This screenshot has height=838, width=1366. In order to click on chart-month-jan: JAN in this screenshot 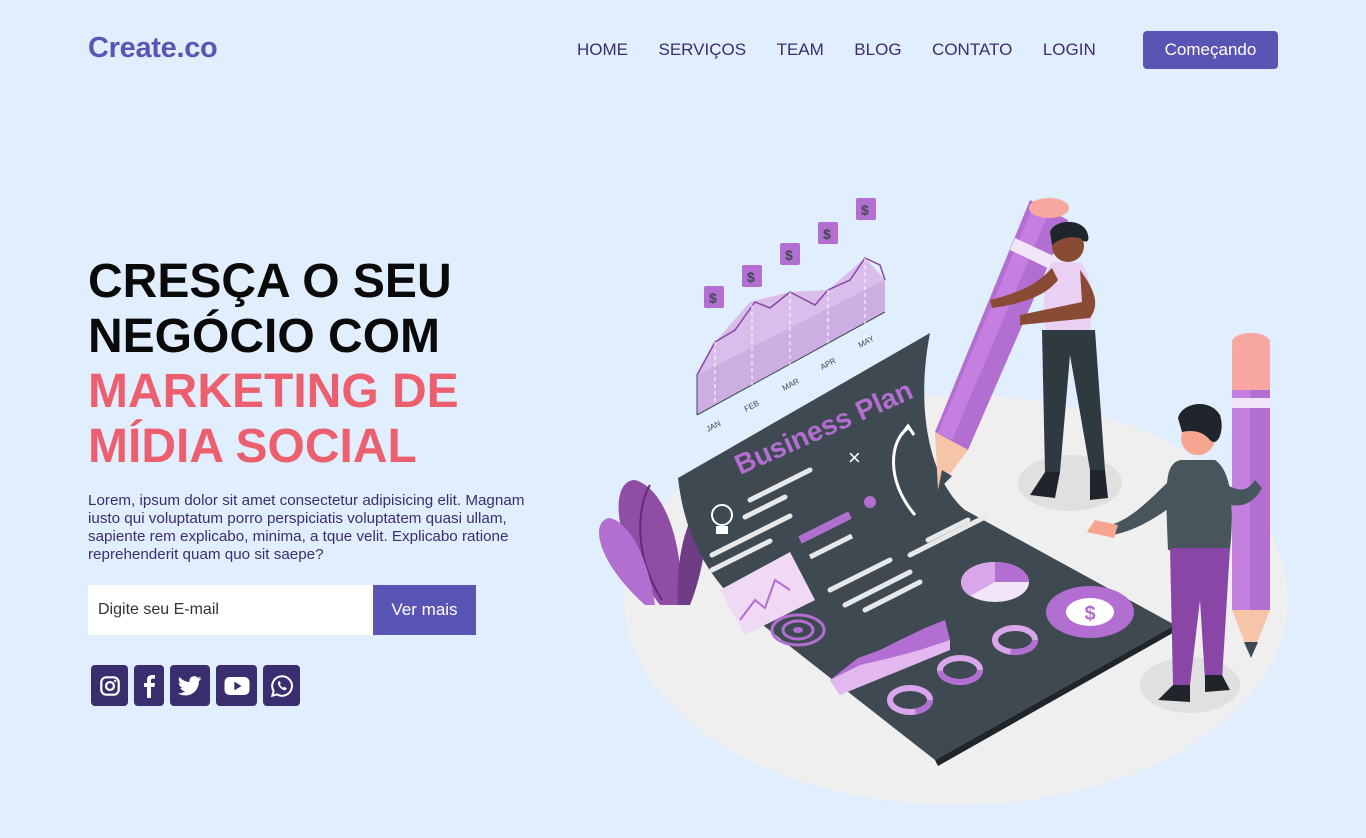, I will do `click(714, 426)`.